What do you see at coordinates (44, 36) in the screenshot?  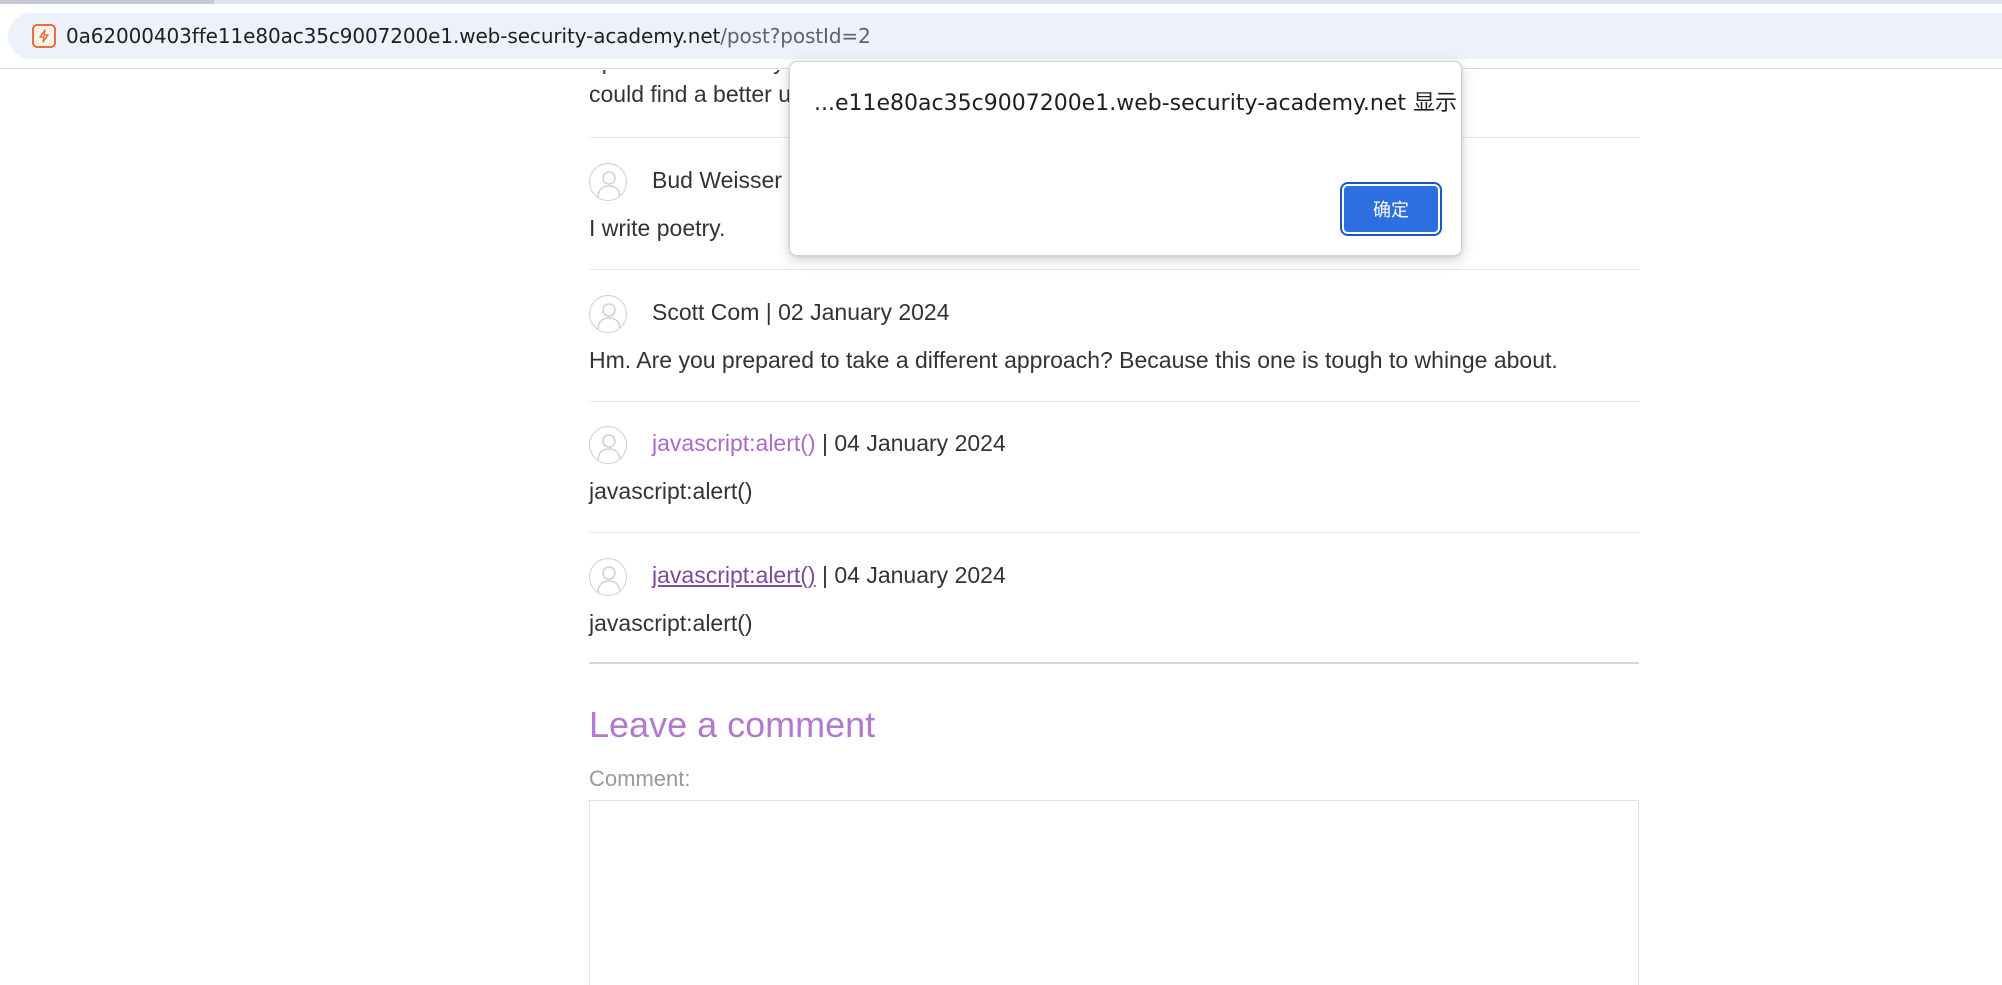 I see `lab-favicon-icon` at bounding box center [44, 36].